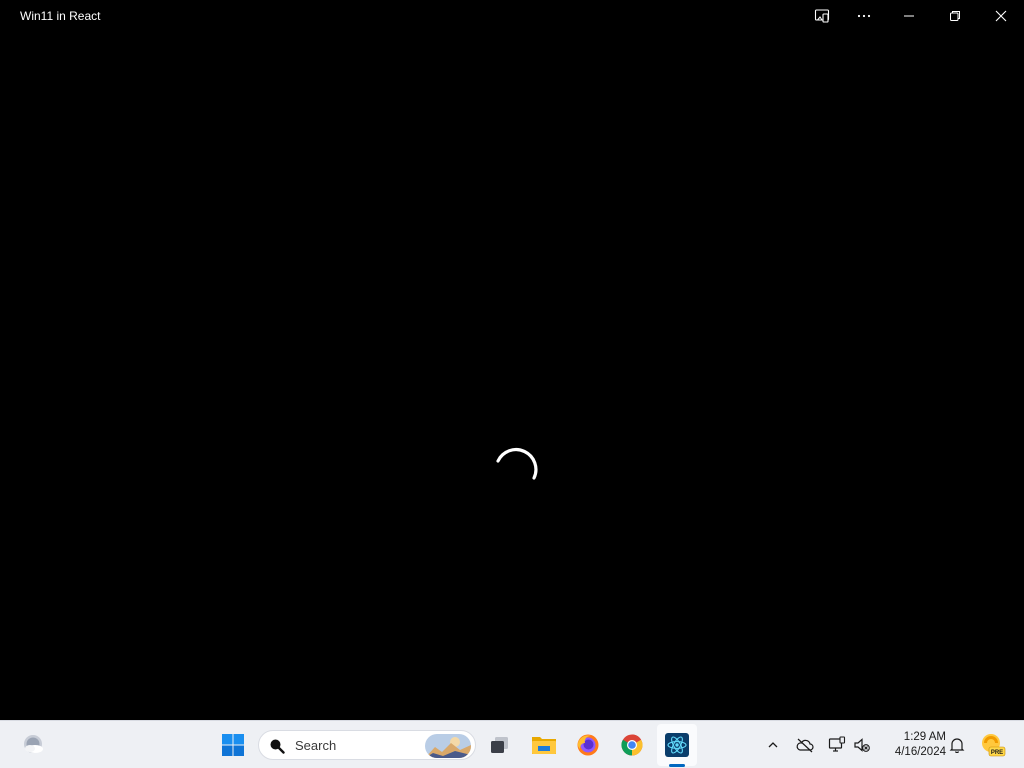 This screenshot has height=768, width=1024. I want to click on task-view-button, so click(500, 744).